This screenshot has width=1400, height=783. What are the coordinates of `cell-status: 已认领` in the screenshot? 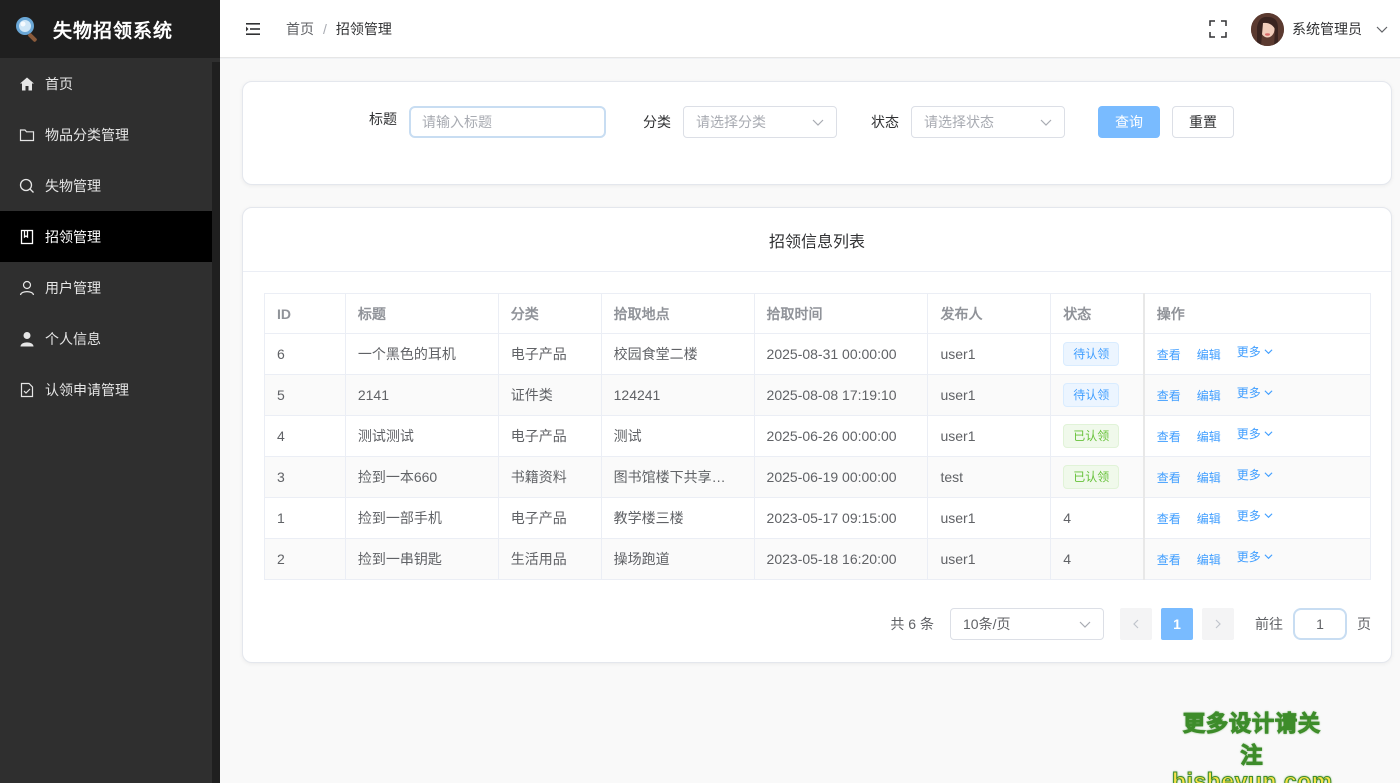 It's located at (1097, 436).